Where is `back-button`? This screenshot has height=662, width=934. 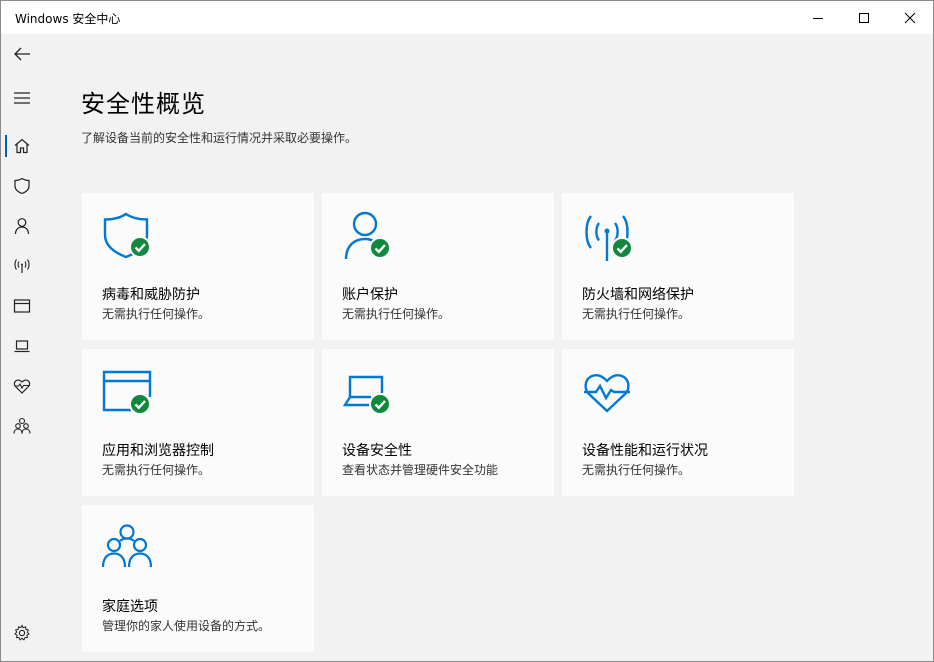
back-button is located at coordinates (22, 54).